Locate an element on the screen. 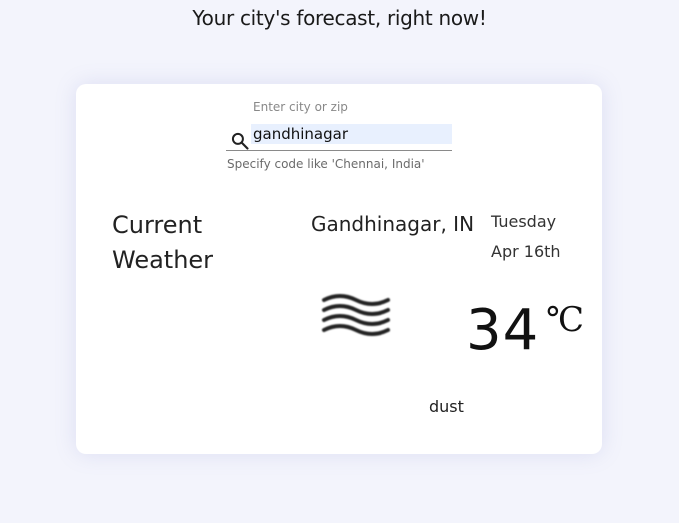 The image size is (679, 523). temperature-unit: ℃ is located at coordinates (565, 320).